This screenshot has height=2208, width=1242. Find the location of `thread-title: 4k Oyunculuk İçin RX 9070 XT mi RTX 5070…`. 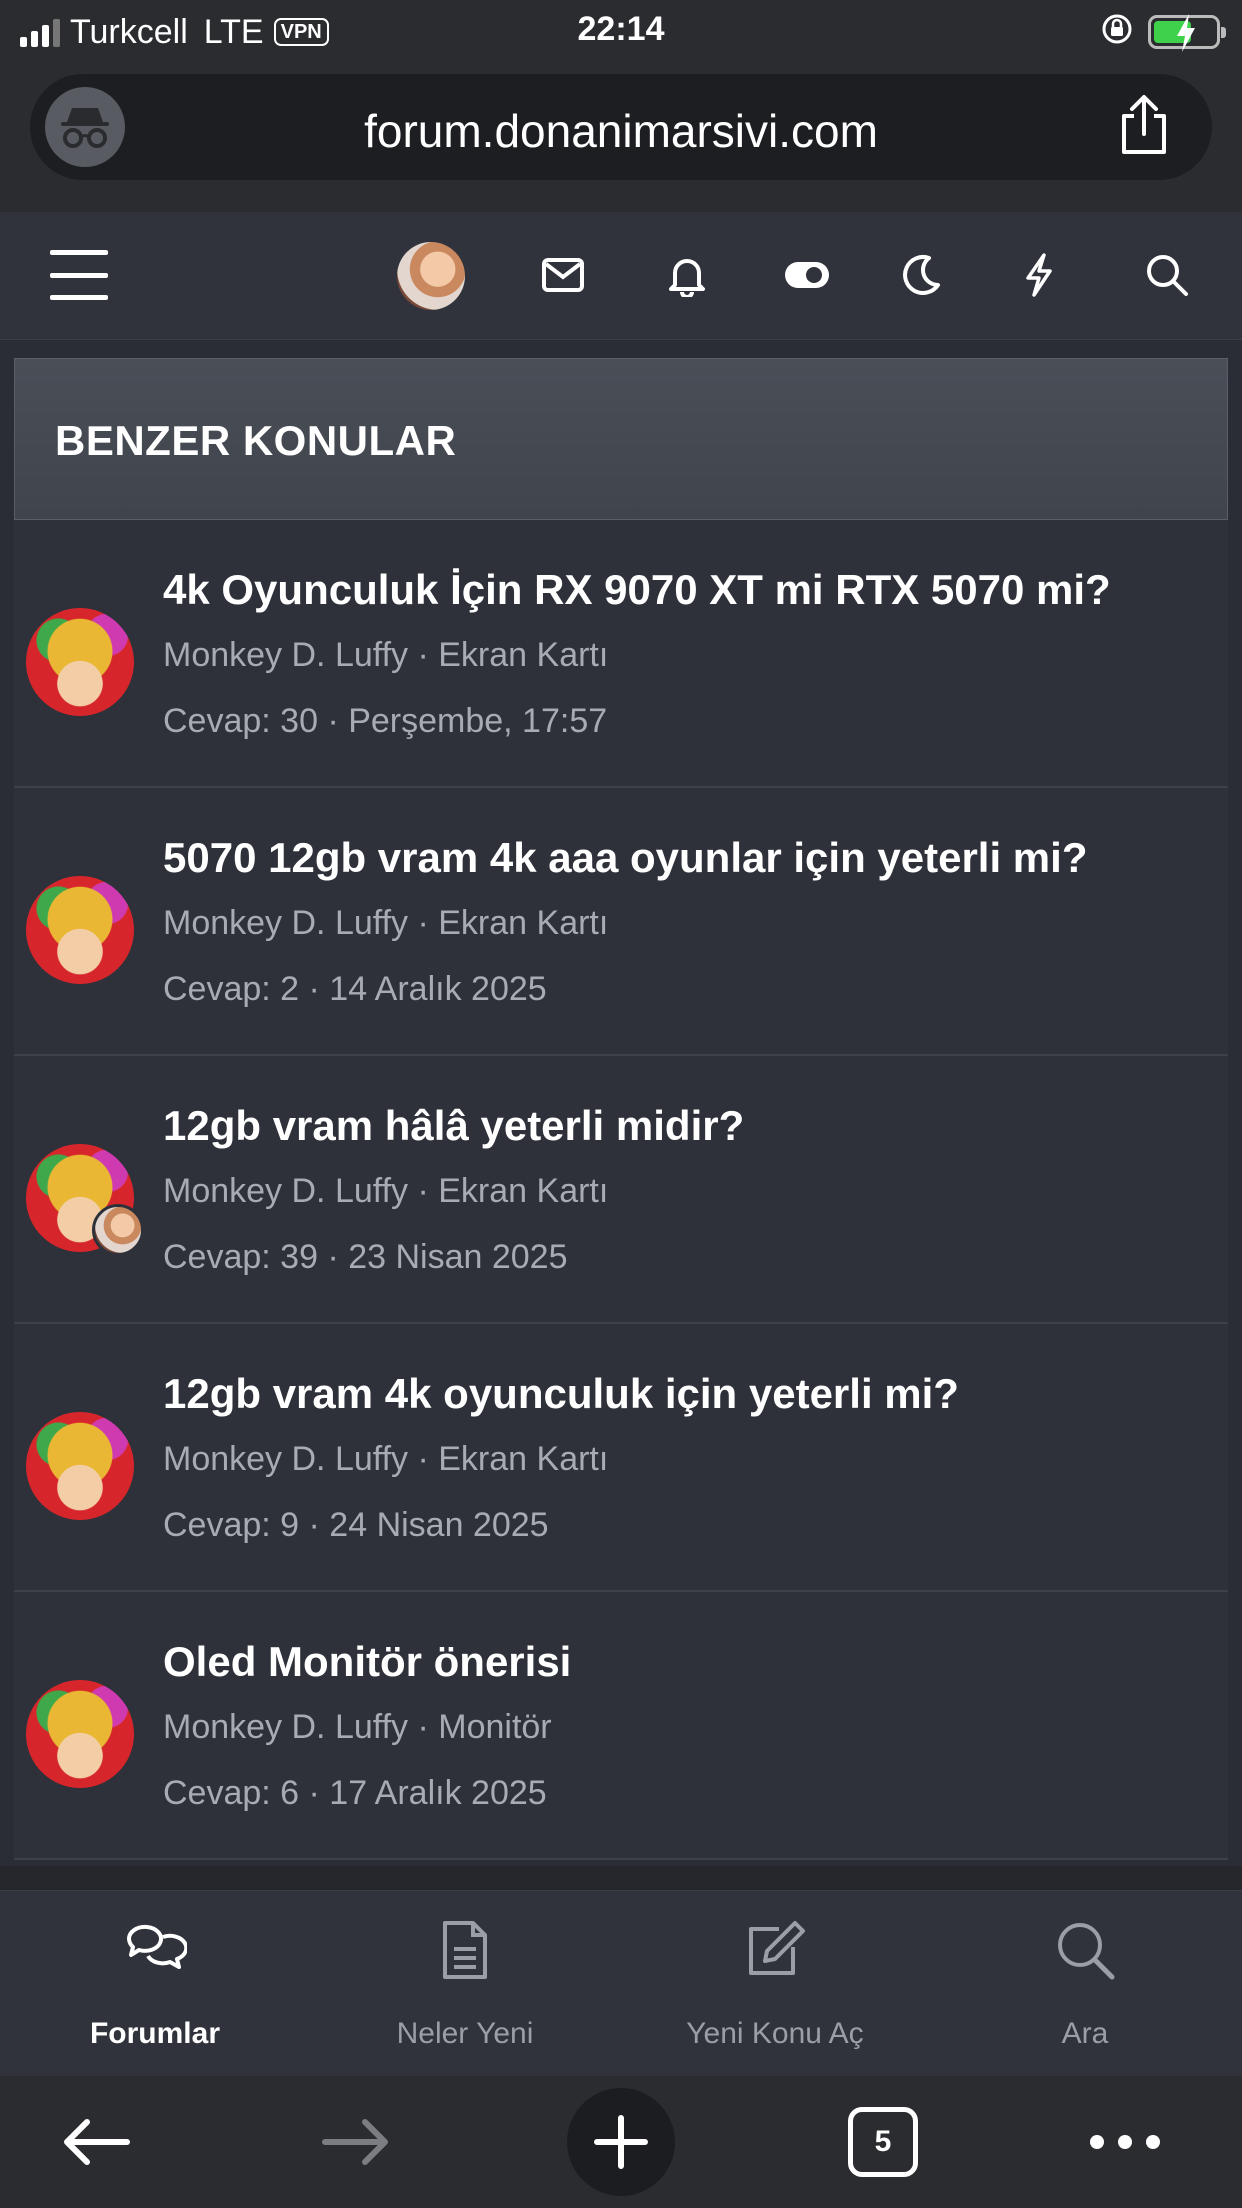

thread-title: 4k Oyunculuk İçin RX 9070 XT mi RTX 5070… is located at coordinates (637, 590).